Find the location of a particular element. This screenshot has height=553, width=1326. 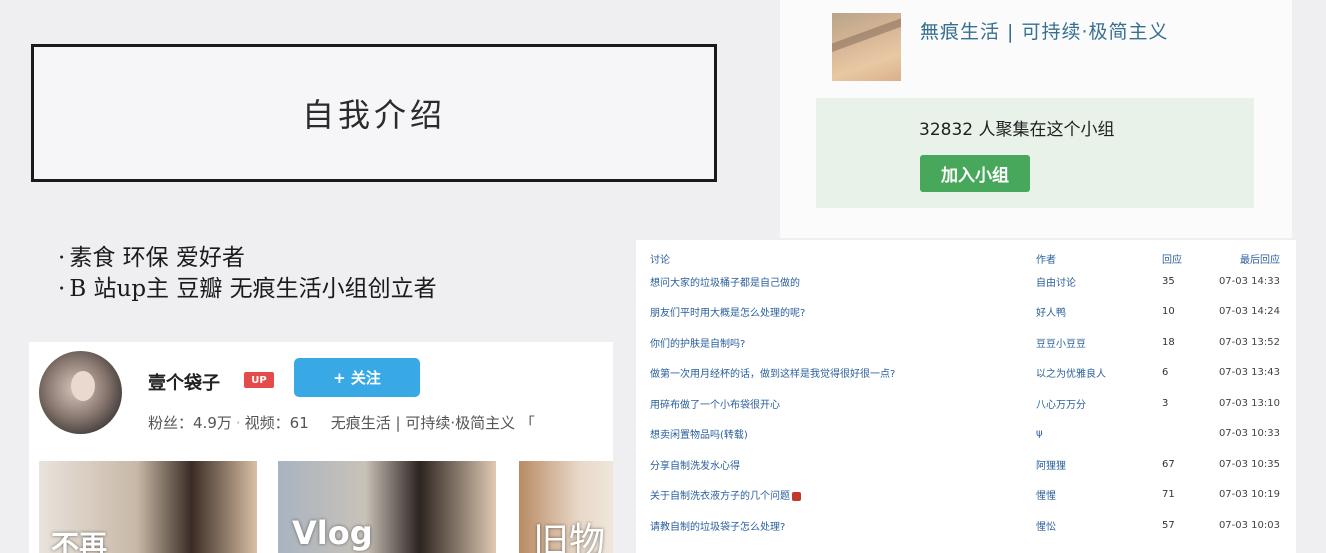

topic-last-reply-time-text: 07-03 10:19 is located at coordinates (1249, 495).